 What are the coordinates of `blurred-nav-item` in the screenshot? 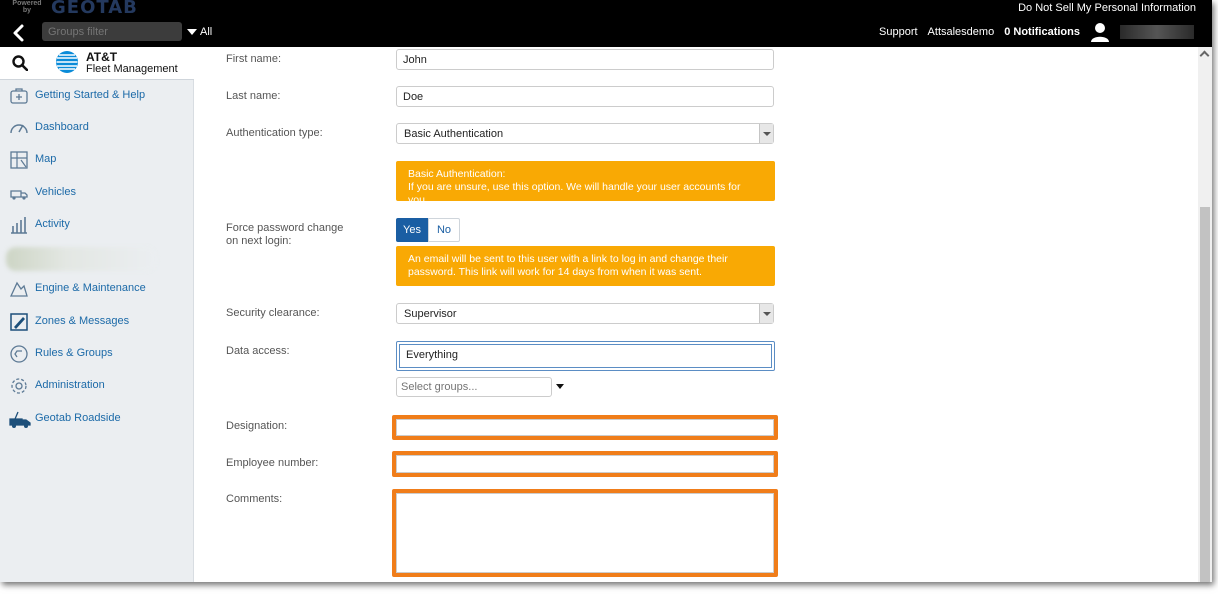 It's located at (81, 259).